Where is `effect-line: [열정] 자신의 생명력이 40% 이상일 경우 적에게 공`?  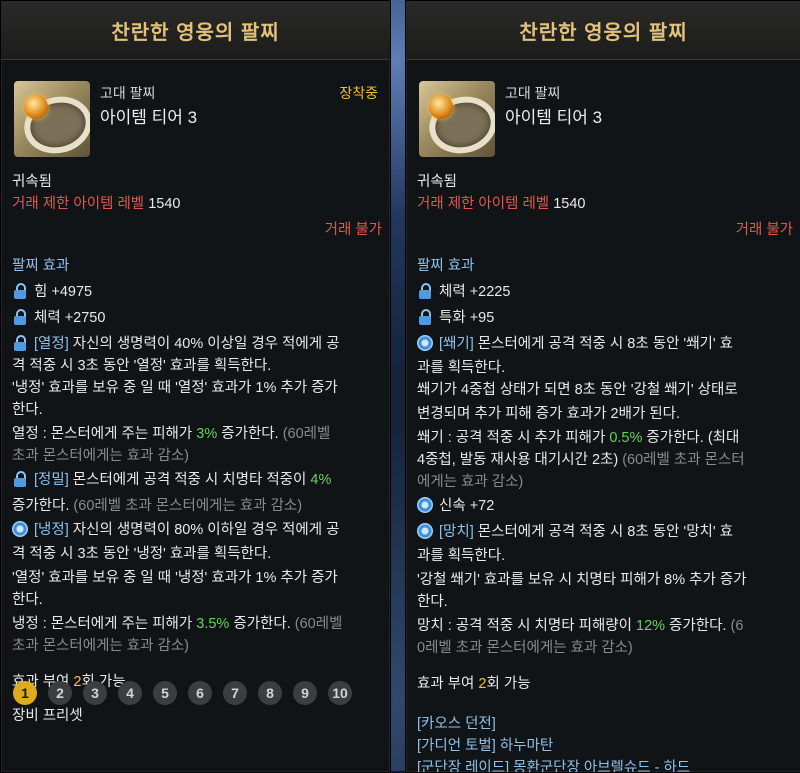 effect-line: [열정] 자신의 생명력이 40% 이상일 경우 적에게 공 is located at coordinates (197, 344).